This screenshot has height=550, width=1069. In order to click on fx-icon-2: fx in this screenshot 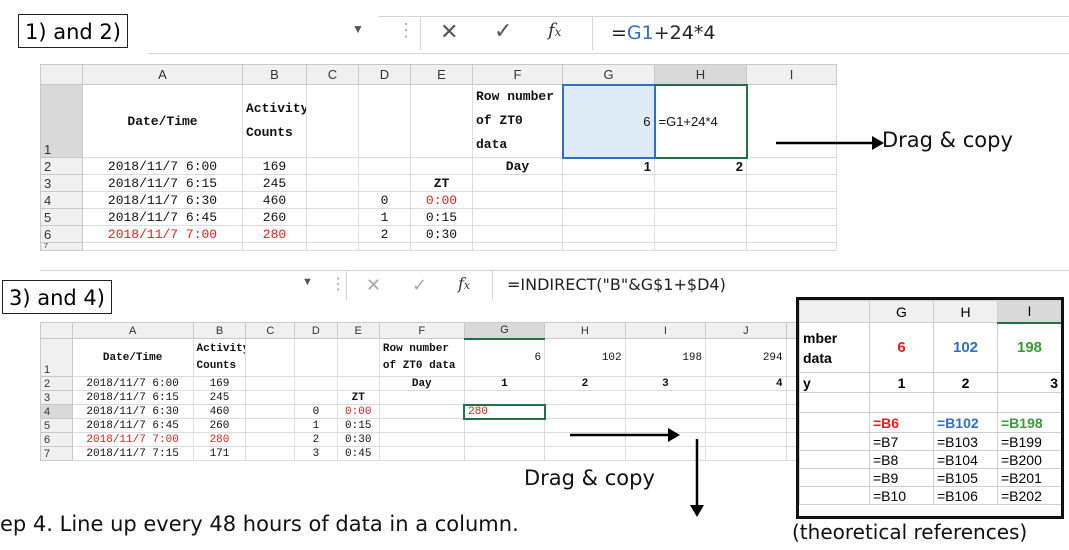, I will do `click(464, 283)`.